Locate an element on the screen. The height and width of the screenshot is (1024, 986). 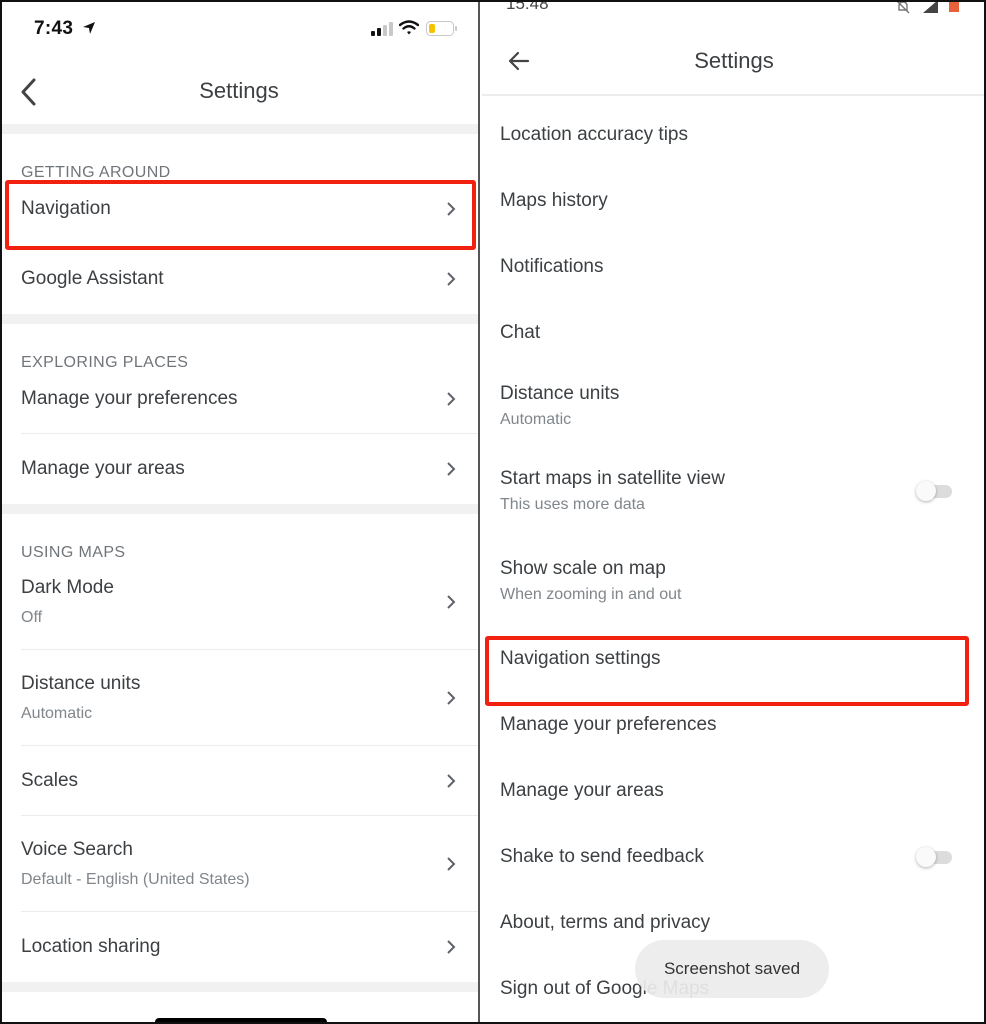
item-label: Voice Search is located at coordinates (77, 849).